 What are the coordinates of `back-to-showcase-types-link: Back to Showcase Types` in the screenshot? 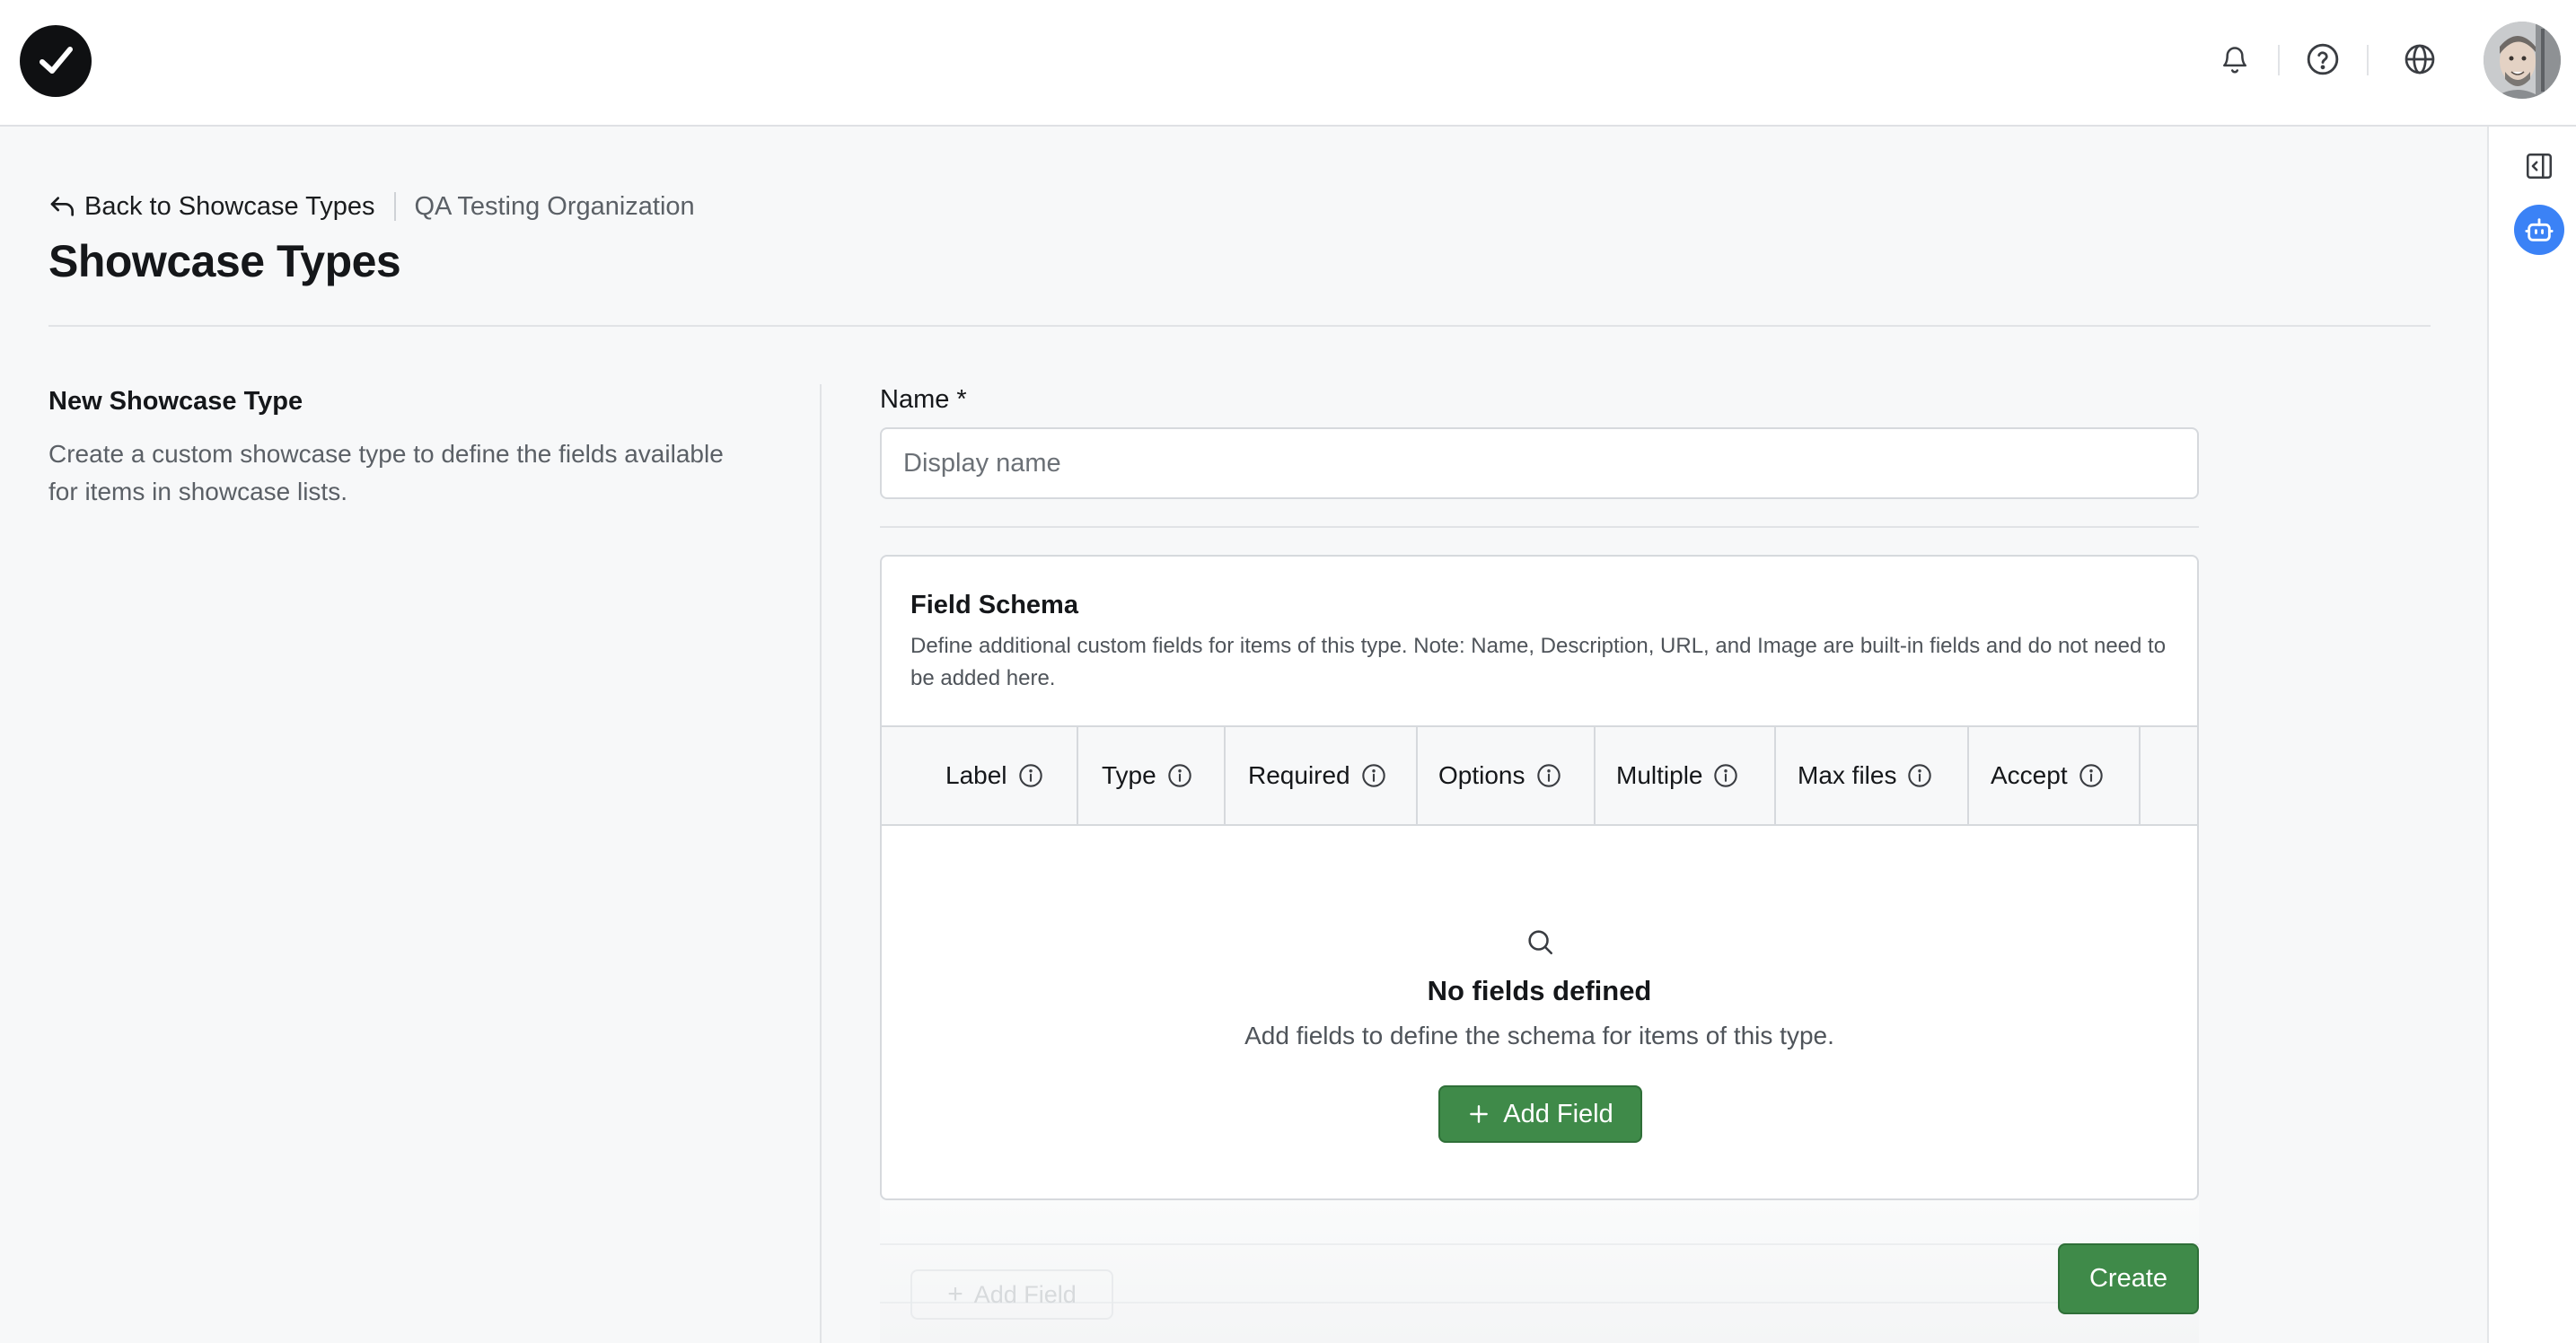 It's located at (211, 207).